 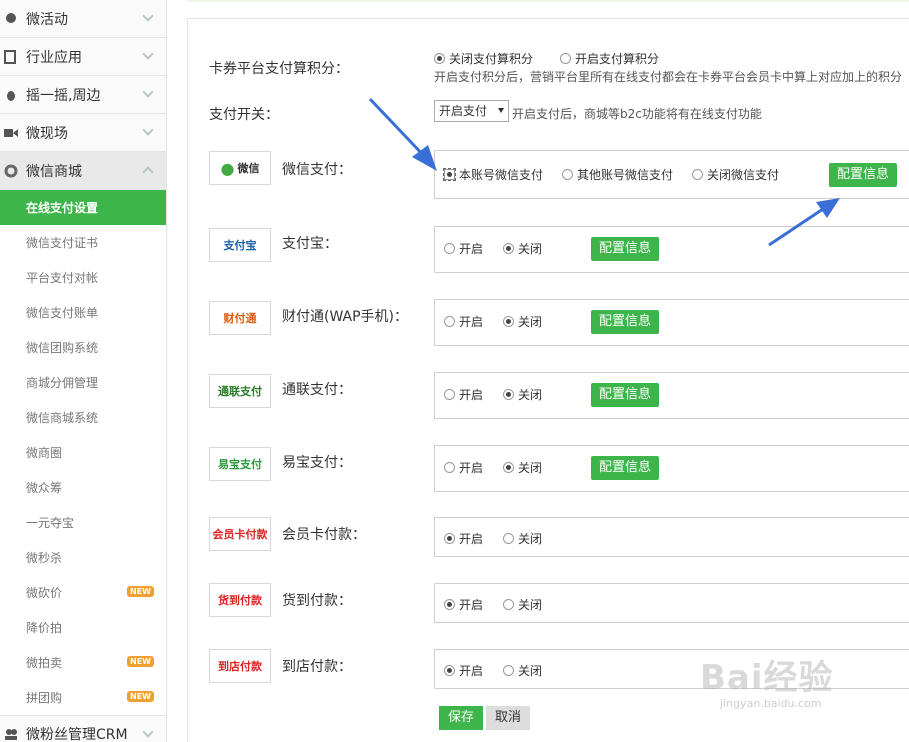 What do you see at coordinates (508, 718) in the screenshot?
I see `cancel-button: 取消` at bounding box center [508, 718].